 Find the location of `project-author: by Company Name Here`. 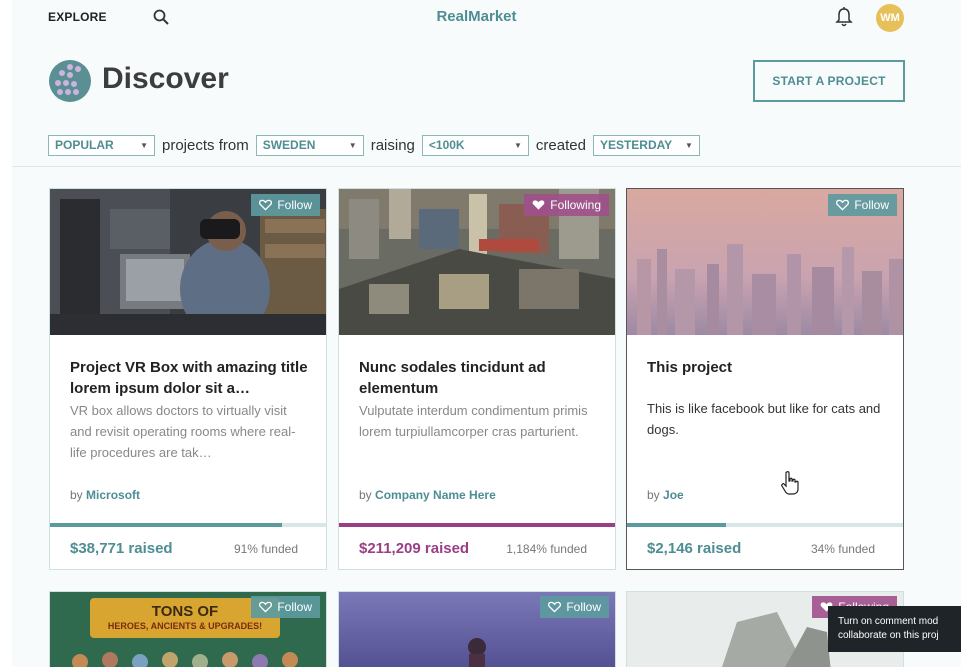

project-author: by Company Name Here is located at coordinates (427, 495).